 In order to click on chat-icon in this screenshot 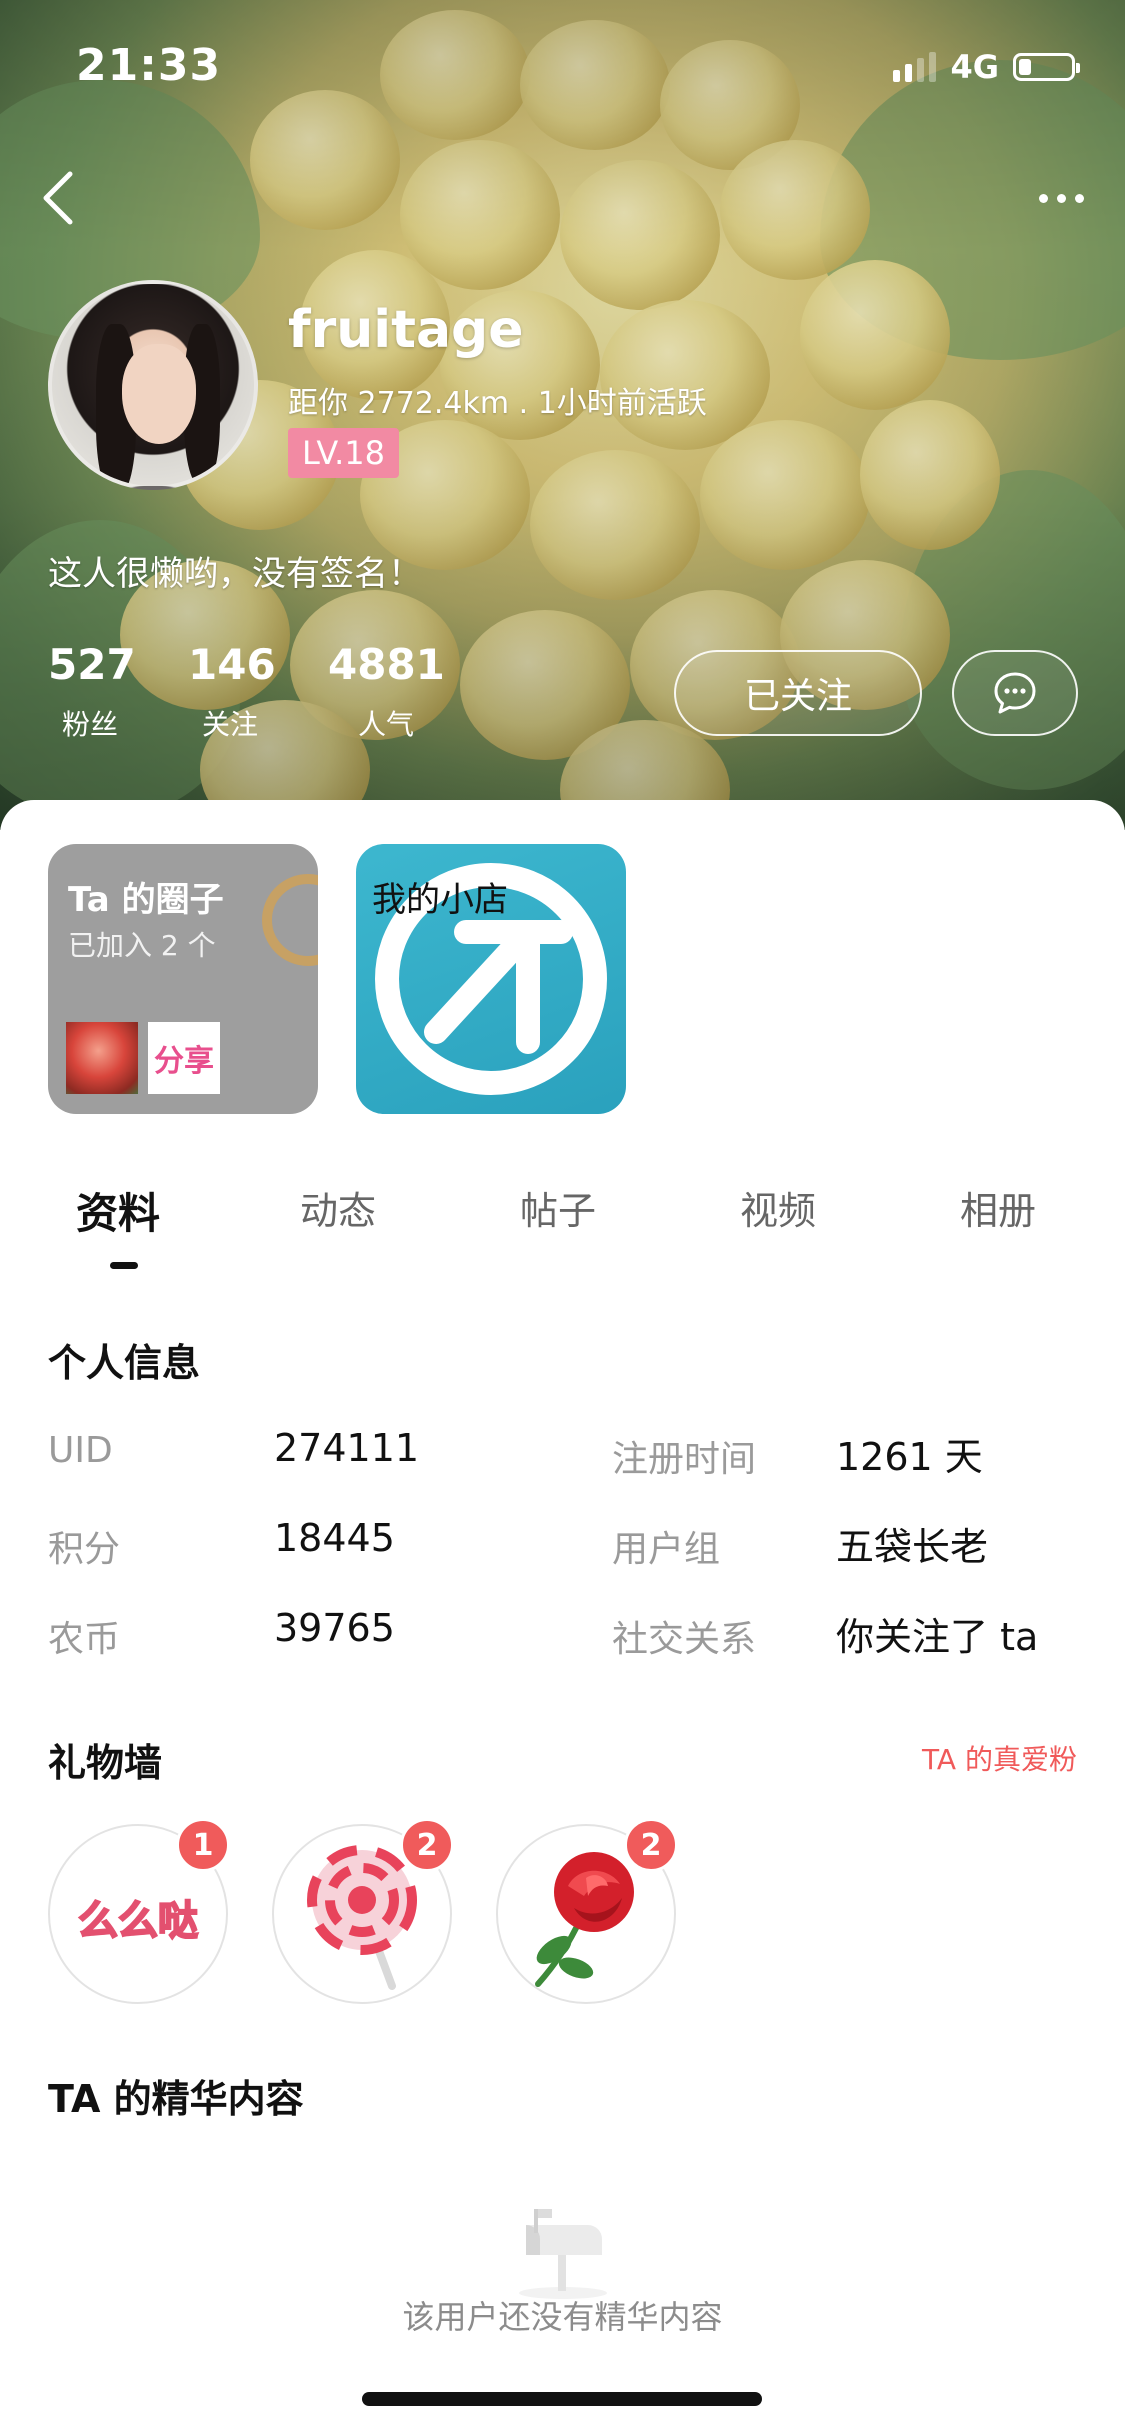, I will do `click(1015, 693)`.